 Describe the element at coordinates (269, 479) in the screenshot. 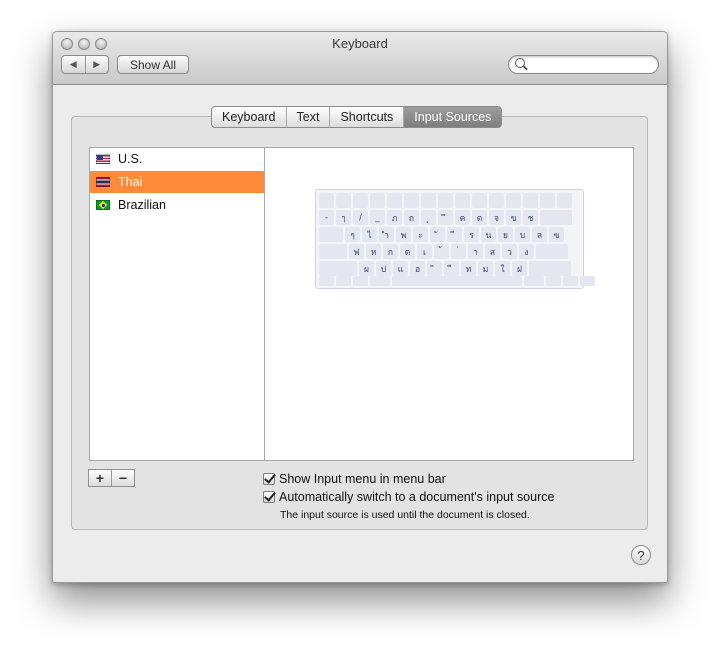

I see `show-input-menu-checkbox` at that location.